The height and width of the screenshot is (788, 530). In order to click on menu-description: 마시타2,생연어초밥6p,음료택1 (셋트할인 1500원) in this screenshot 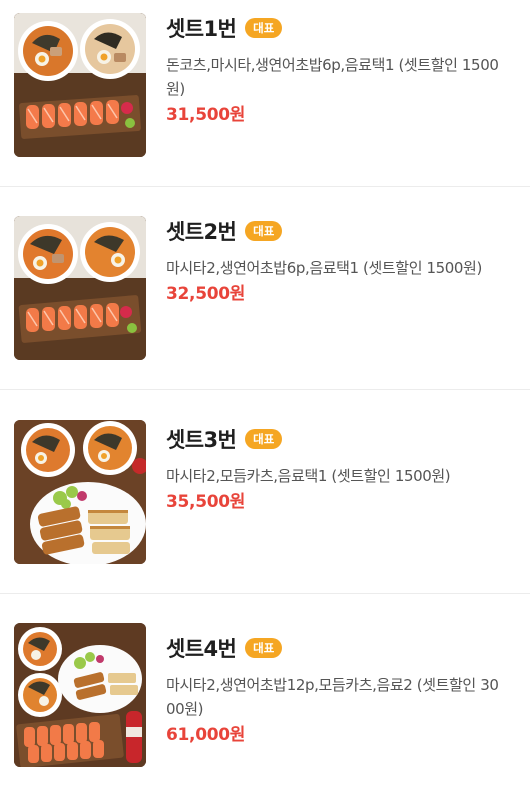, I will do `click(324, 268)`.